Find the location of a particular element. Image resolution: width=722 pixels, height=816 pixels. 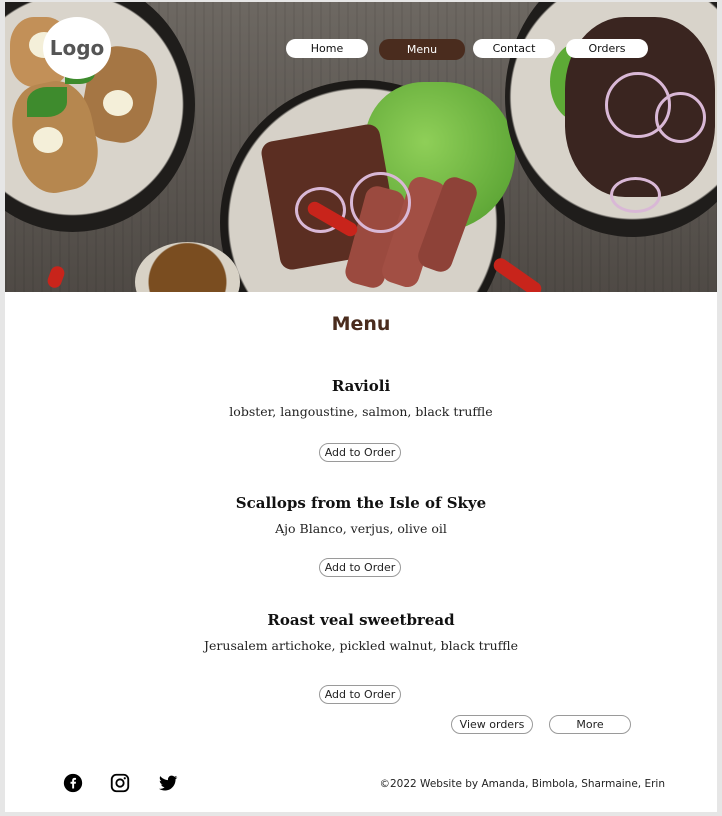

logo: Logo is located at coordinates (77, 48).